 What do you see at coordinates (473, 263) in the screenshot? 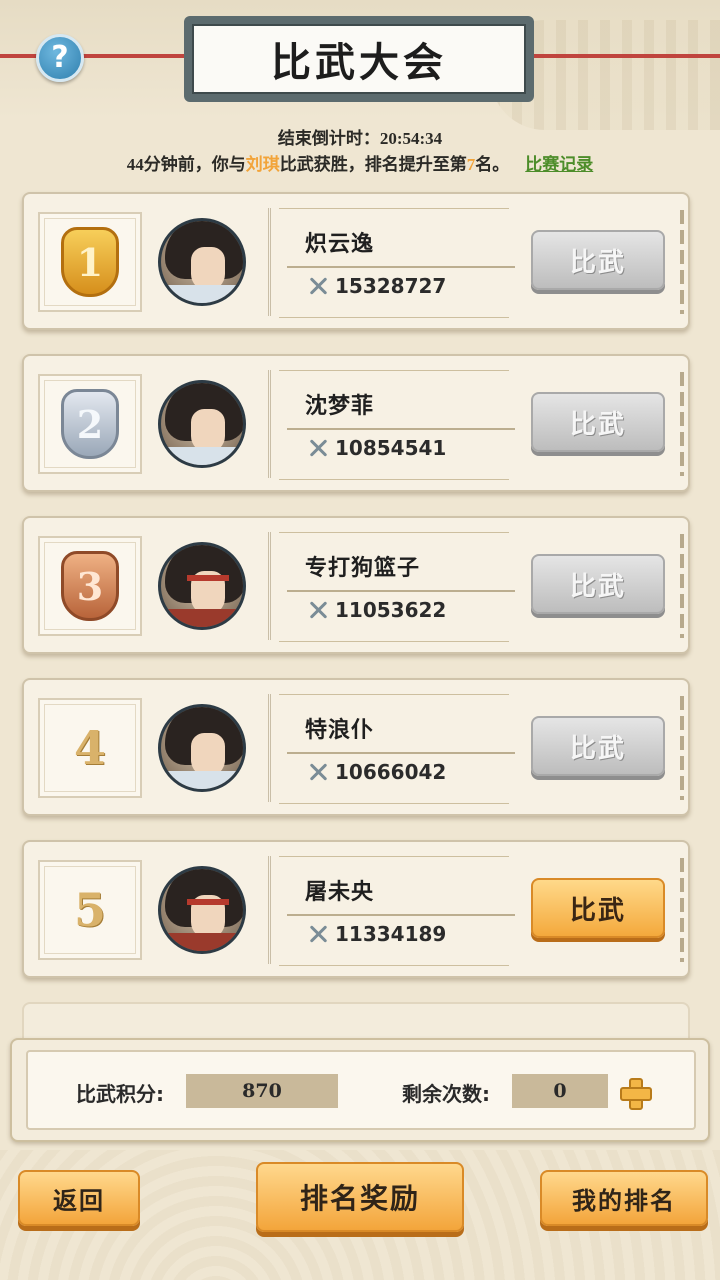
I see `player-info: 炽云逸 15328727 比武` at bounding box center [473, 263].